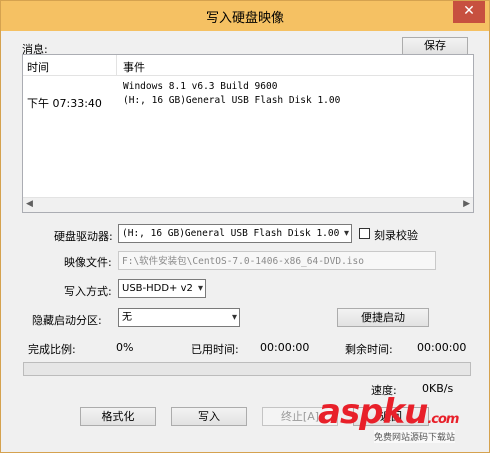 This screenshot has height=453, width=490. I want to click on log-horizontal-scrollbar: ◀ ▶, so click(248, 204).